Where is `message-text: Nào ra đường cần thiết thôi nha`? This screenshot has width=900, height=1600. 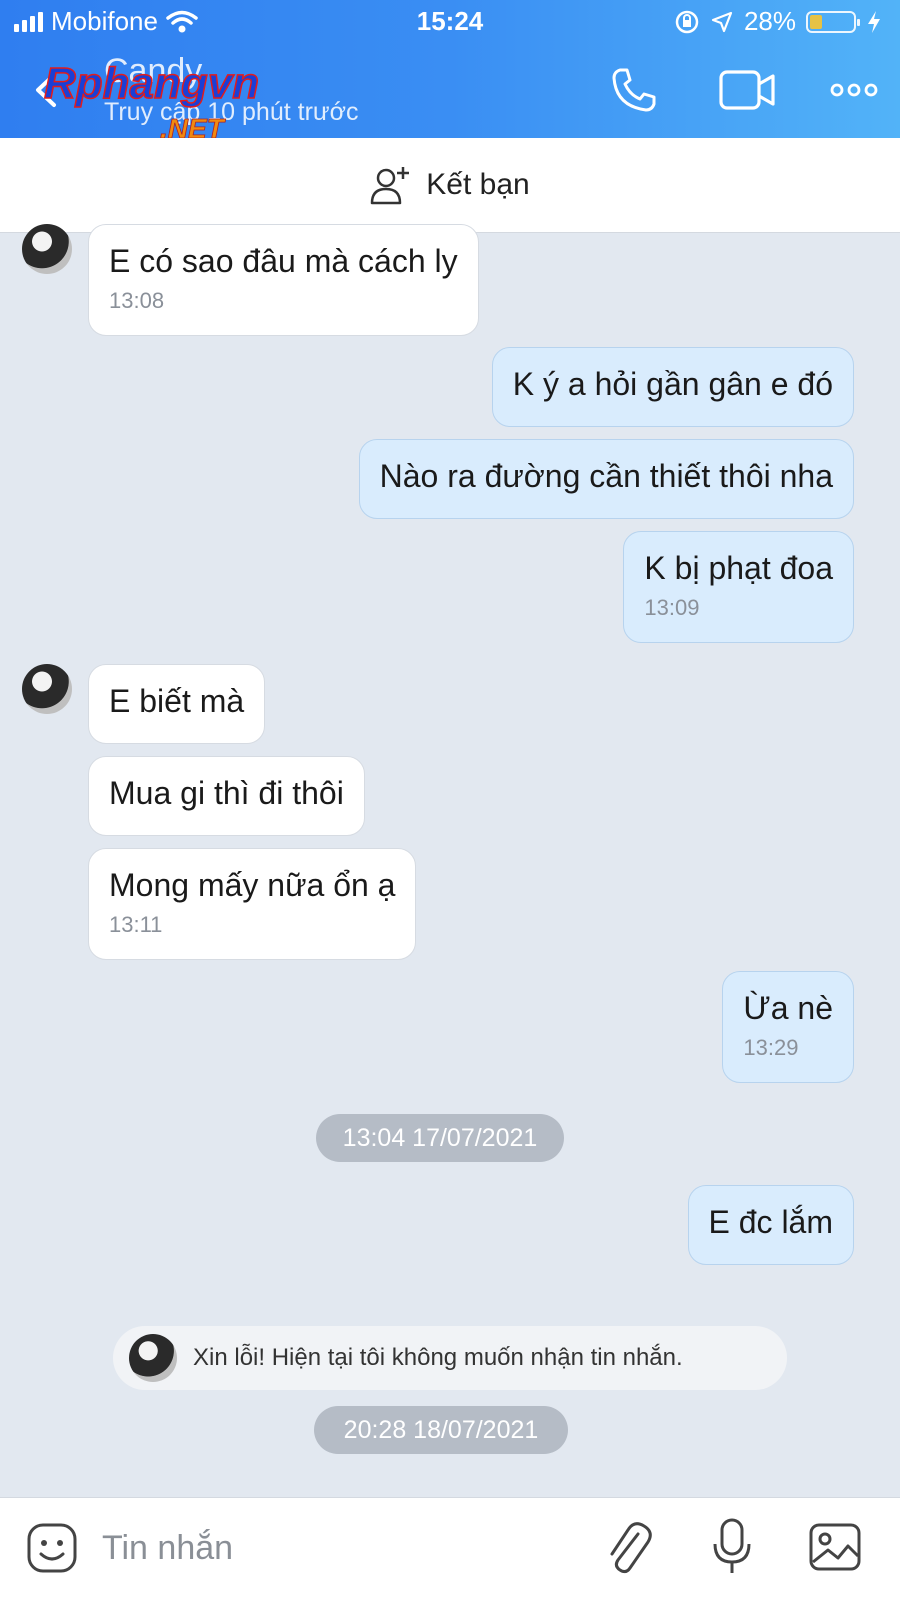
message-text: Nào ra đường cần thiết thôi nha is located at coordinates (606, 476).